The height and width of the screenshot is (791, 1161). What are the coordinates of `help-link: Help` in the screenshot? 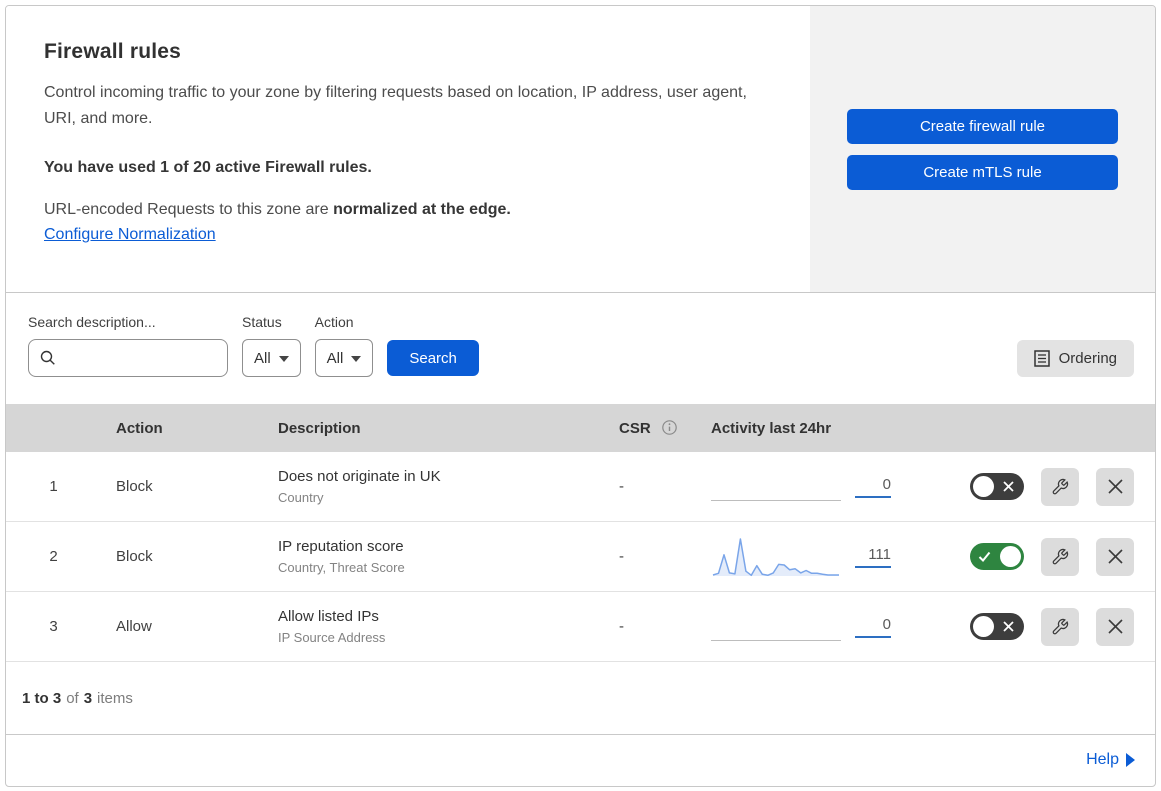 It's located at (1110, 760).